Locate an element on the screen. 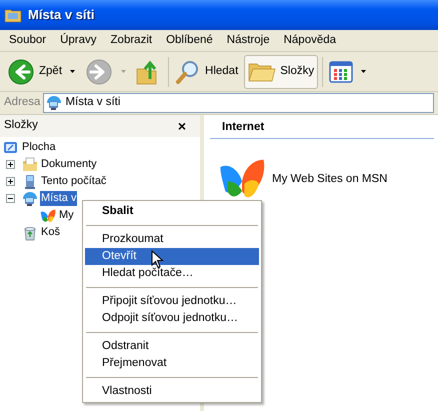  pane-title: Složky is located at coordinates (21, 126).